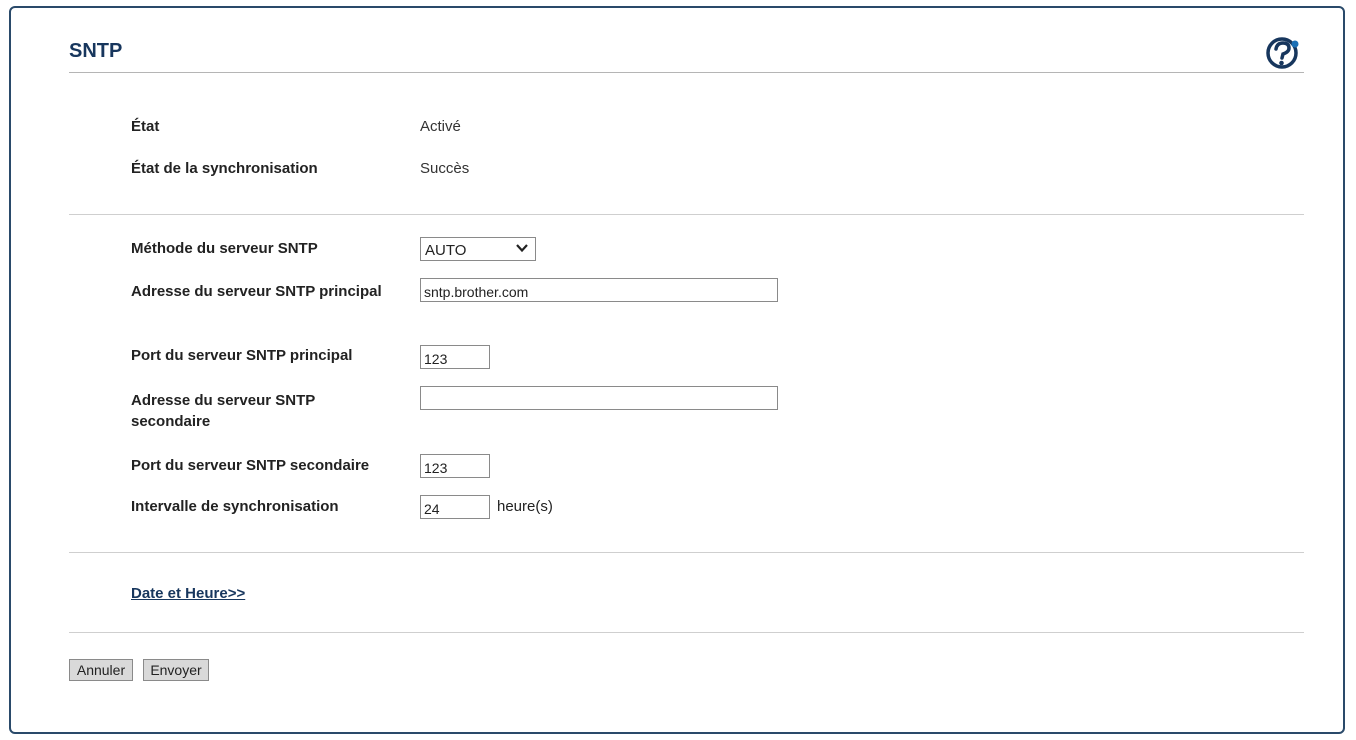  What do you see at coordinates (446, 250) in the screenshot?
I see `server-method-value: AUTO` at bounding box center [446, 250].